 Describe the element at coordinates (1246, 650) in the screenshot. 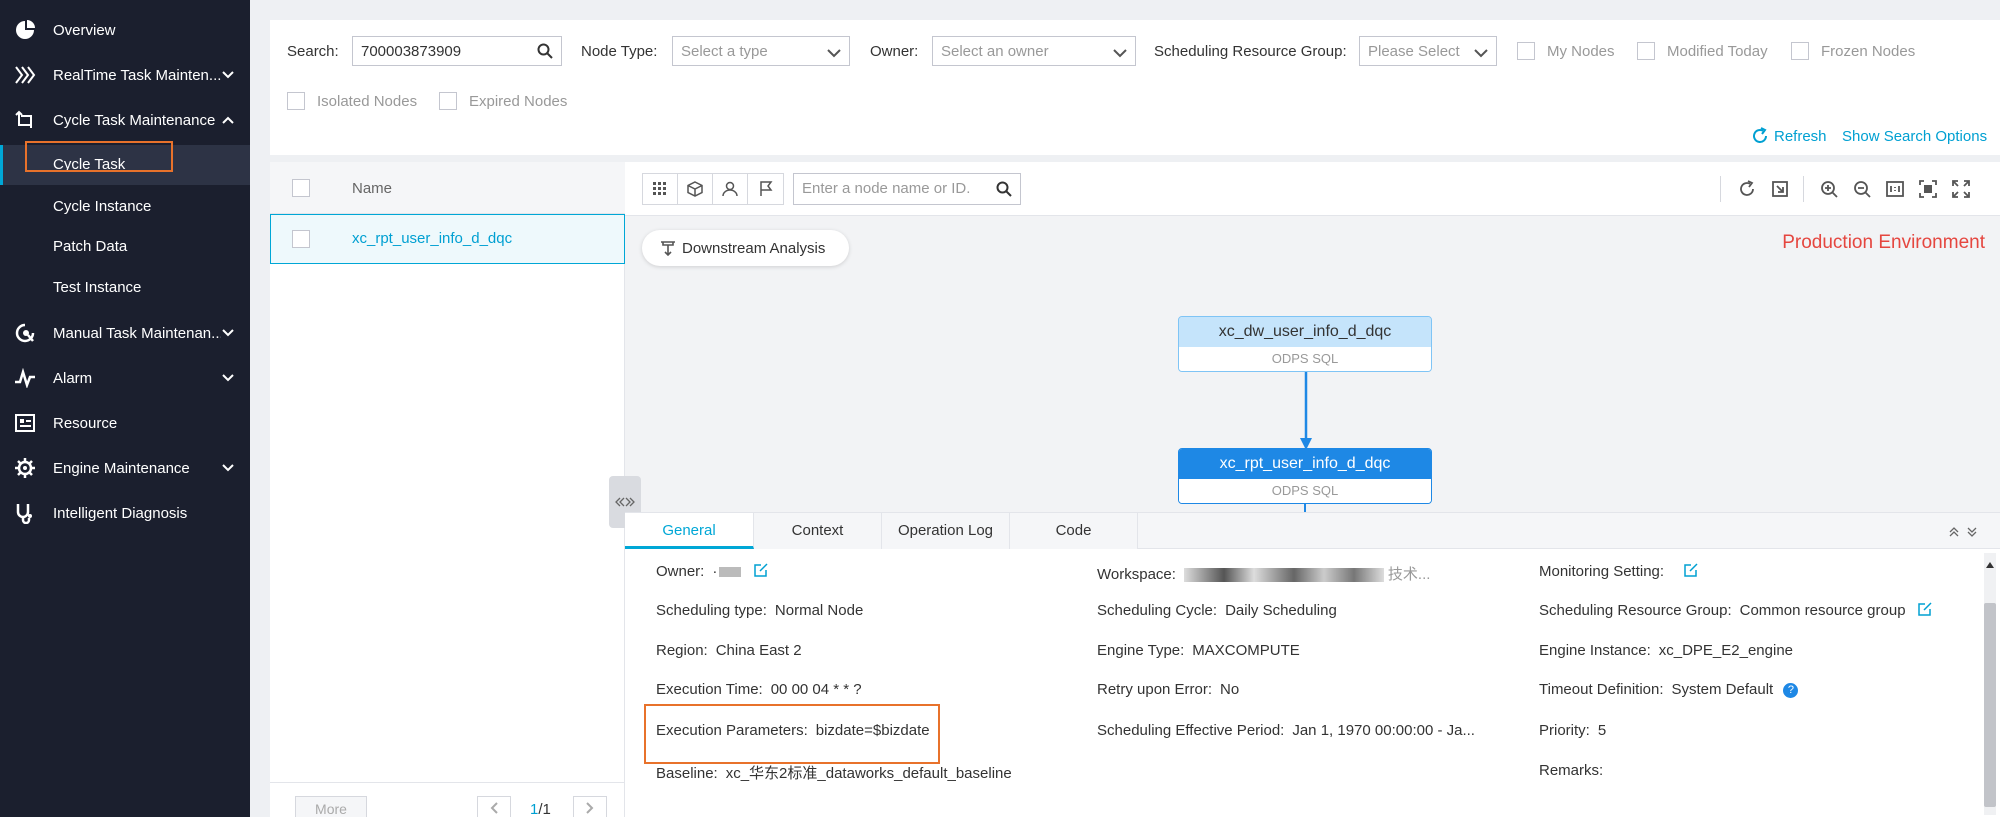

I see `field-value: MAXCOMPUTE` at that location.